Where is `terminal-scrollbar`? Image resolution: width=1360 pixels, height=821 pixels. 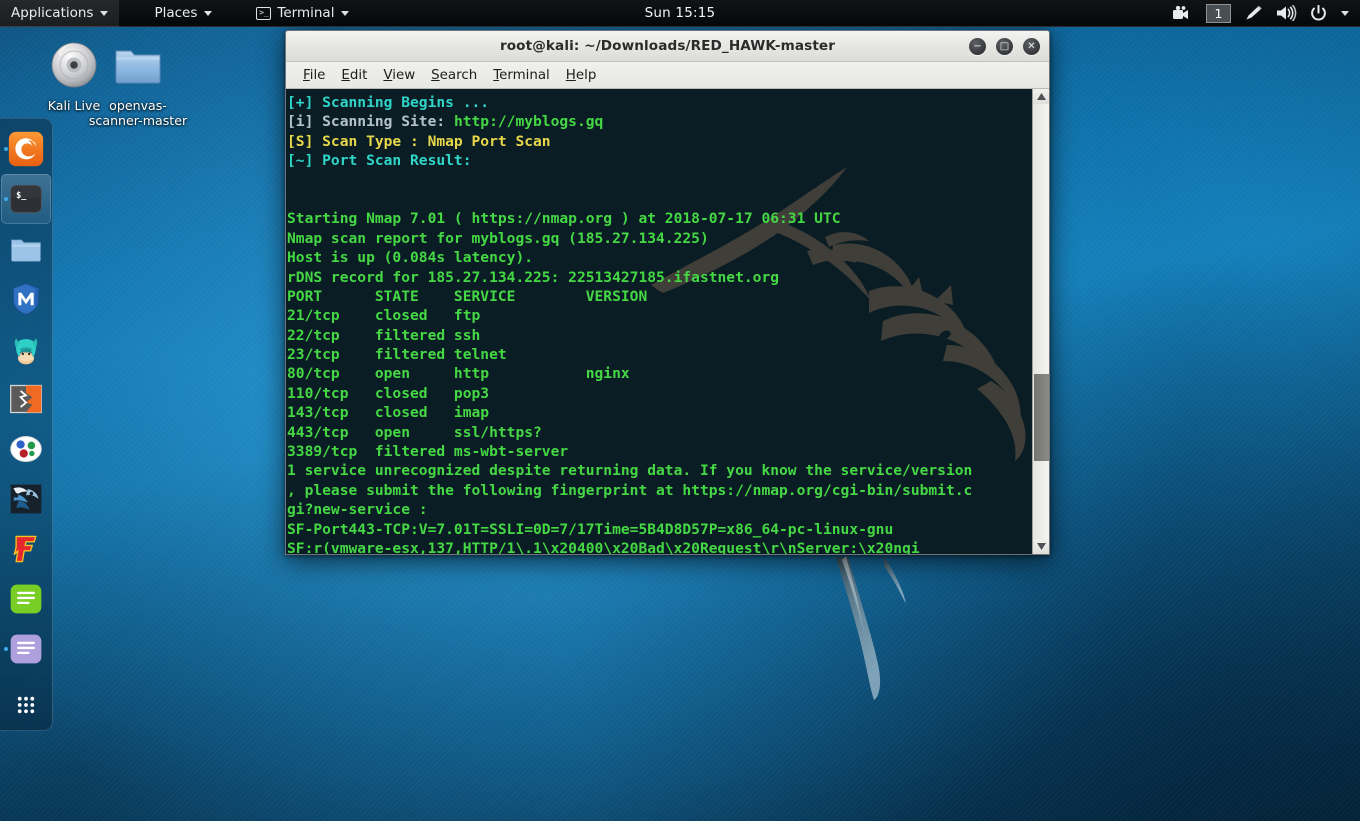
terminal-scrollbar is located at coordinates (1040, 321).